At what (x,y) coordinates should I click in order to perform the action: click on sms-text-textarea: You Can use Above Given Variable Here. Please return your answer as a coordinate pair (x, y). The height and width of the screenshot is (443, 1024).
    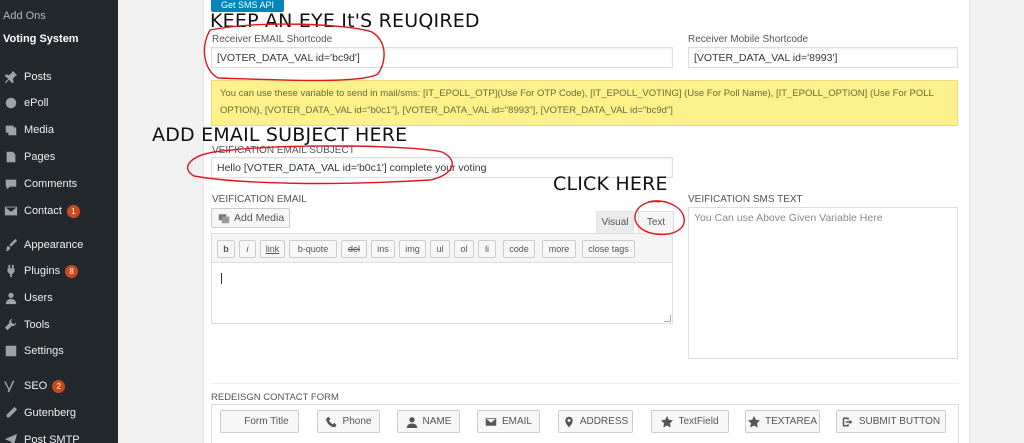
    Looking at the image, I should click on (823, 283).